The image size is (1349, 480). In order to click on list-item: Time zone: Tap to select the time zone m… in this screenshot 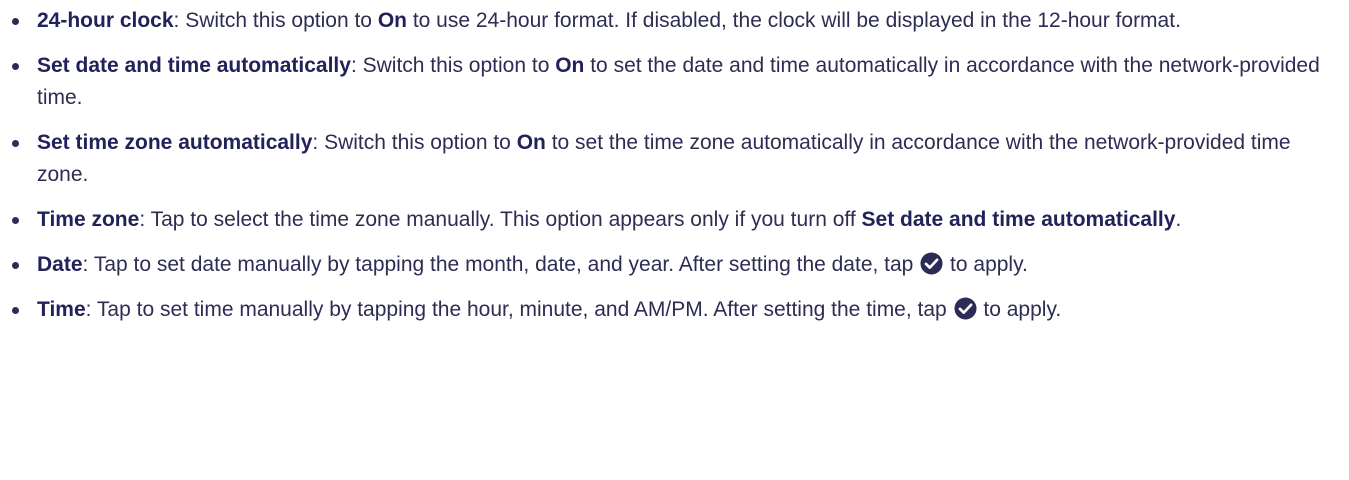, I will do `click(674, 220)`.